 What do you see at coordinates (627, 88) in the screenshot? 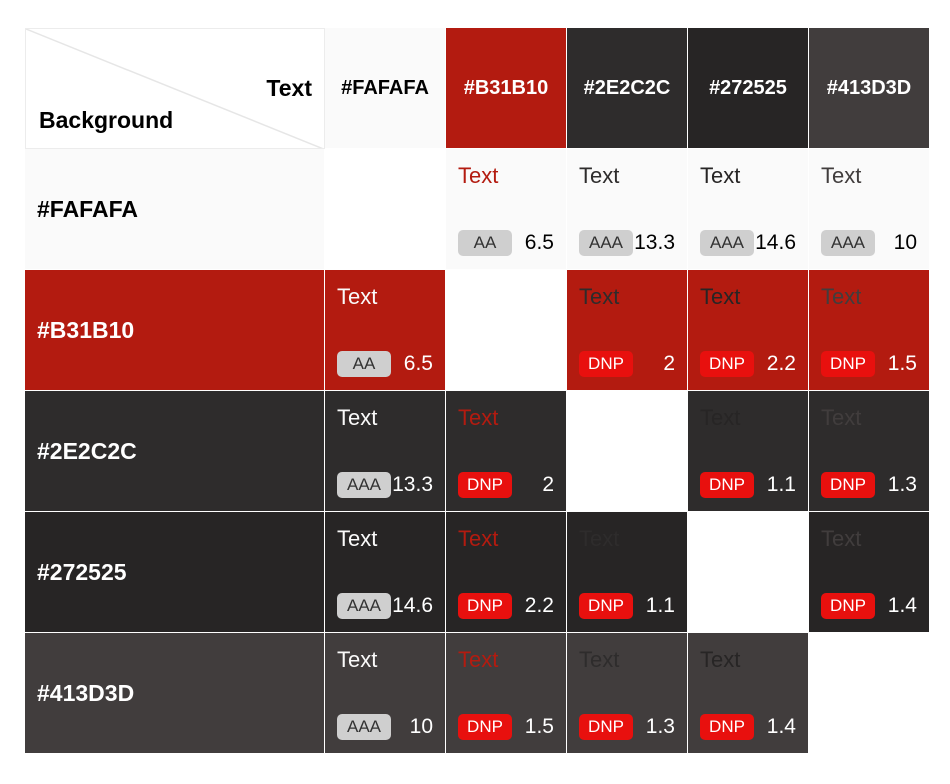
I see `column-header: #2E2C2C` at bounding box center [627, 88].